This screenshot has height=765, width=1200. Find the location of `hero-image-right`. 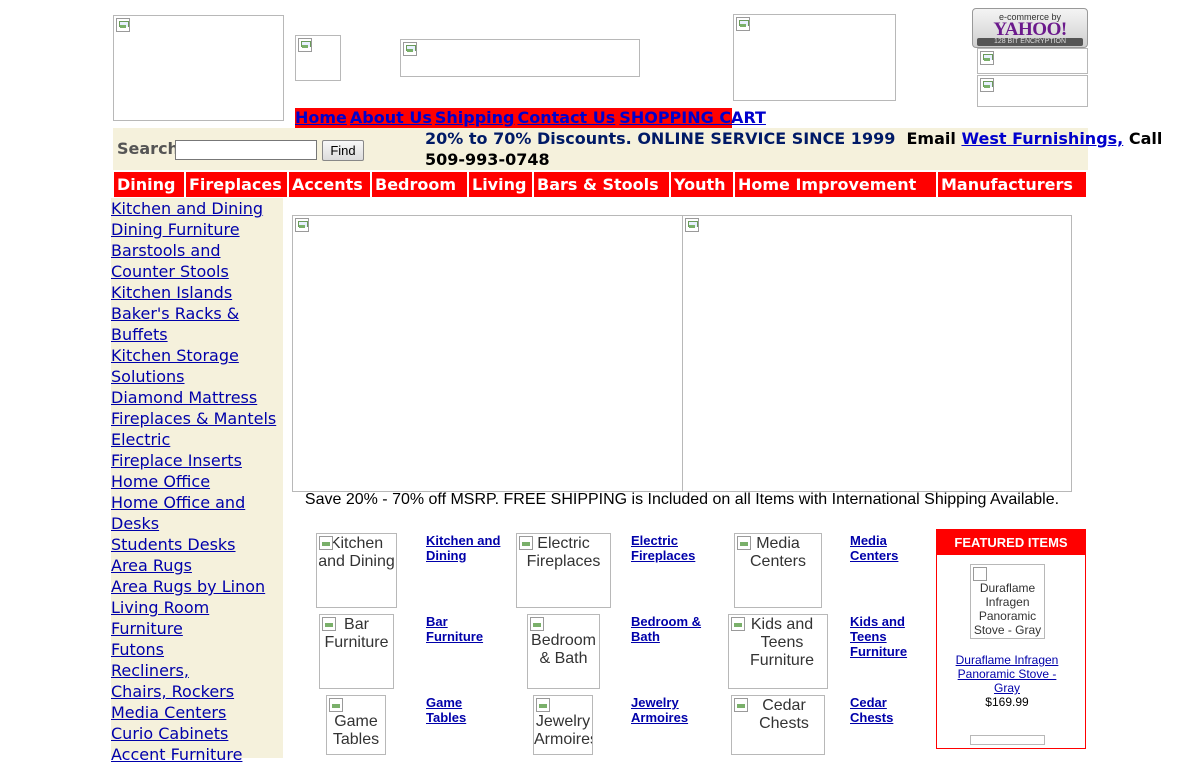

hero-image-right is located at coordinates (877, 353).